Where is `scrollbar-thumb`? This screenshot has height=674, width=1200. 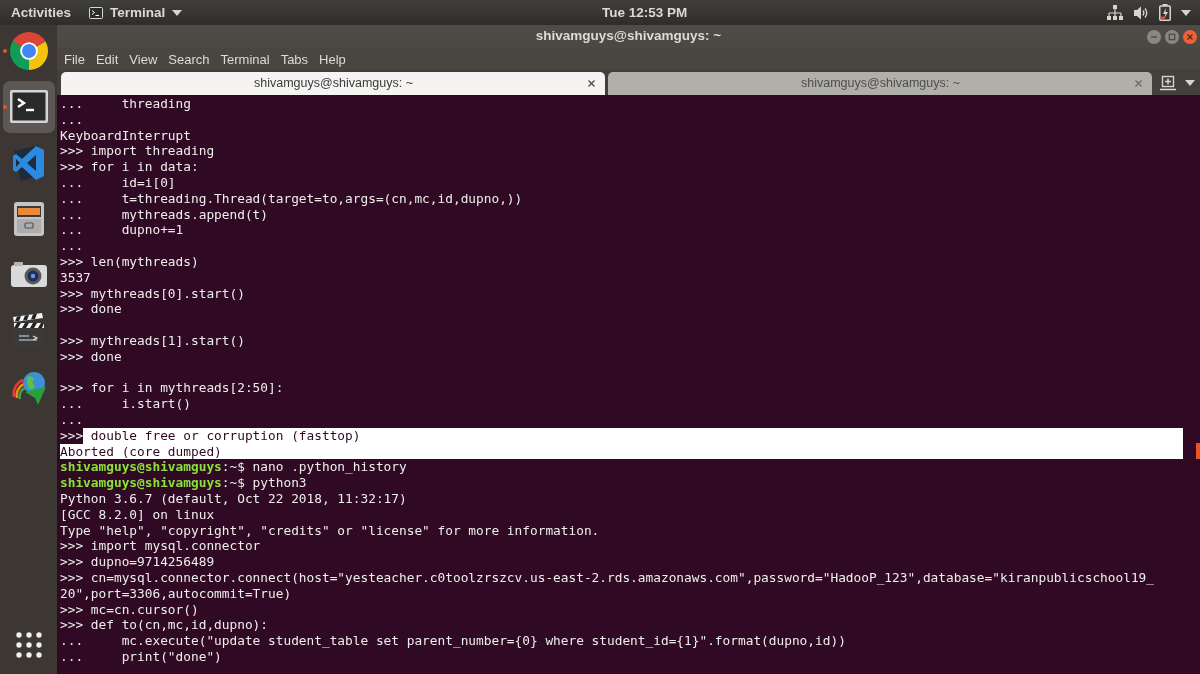
scrollbar-thumb is located at coordinates (1198, 451).